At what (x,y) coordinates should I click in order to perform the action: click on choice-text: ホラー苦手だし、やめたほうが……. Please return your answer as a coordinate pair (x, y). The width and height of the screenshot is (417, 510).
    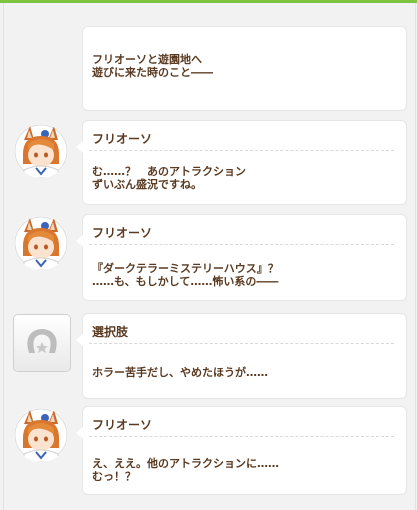
    Looking at the image, I should click on (180, 372).